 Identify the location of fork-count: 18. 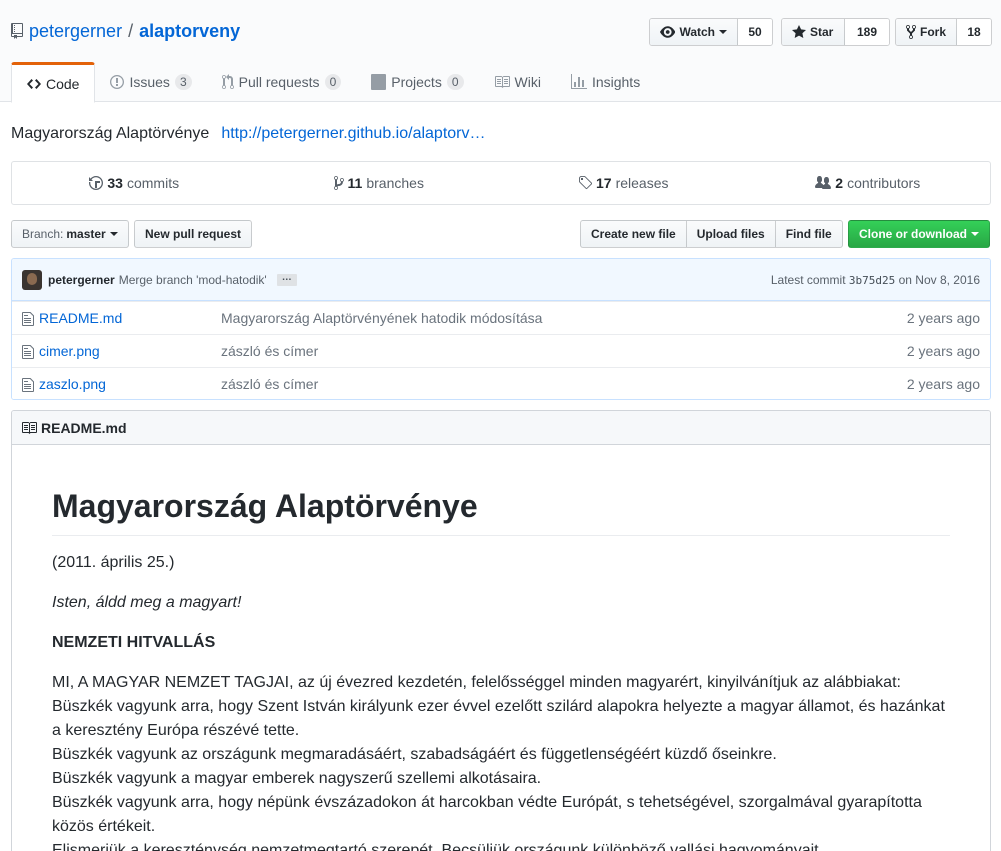
(974, 32).